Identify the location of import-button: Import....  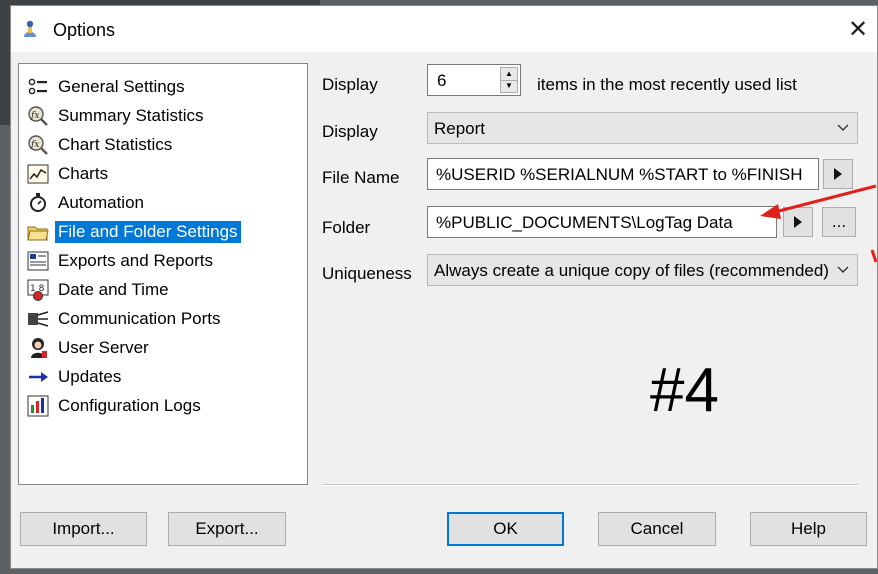
(83, 529).